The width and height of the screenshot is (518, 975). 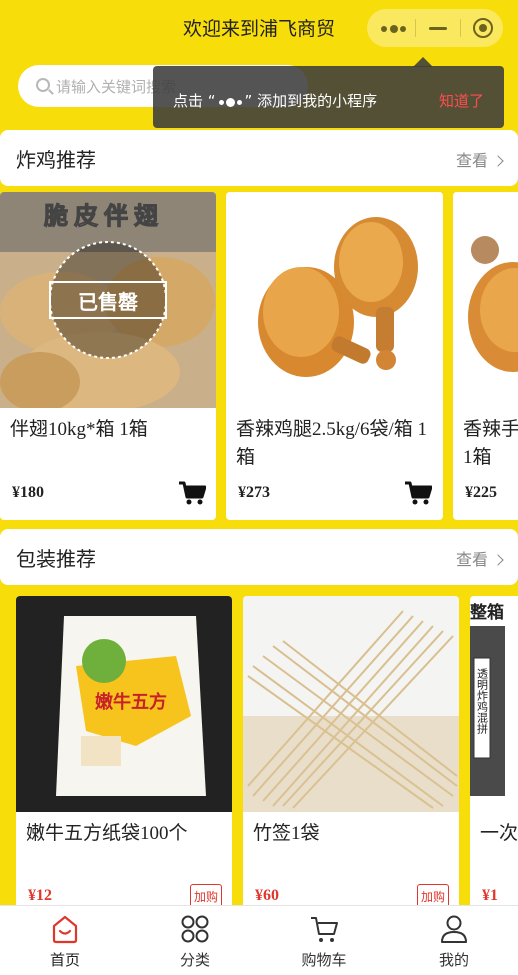 What do you see at coordinates (487, 612) in the screenshot?
I see `image-caption-top: 整箱` at bounding box center [487, 612].